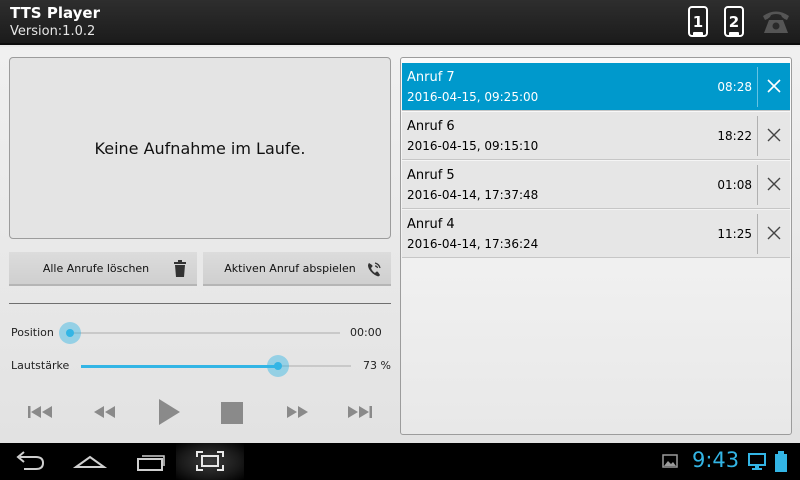 The width and height of the screenshot is (800, 480). I want to click on skip-next-icon, so click(360, 412).